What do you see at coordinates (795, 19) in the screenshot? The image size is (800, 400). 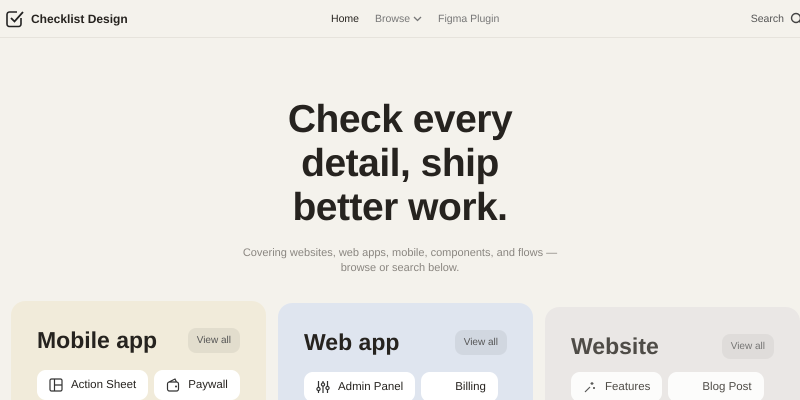 I see `search-icon` at bounding box center [795, 19].